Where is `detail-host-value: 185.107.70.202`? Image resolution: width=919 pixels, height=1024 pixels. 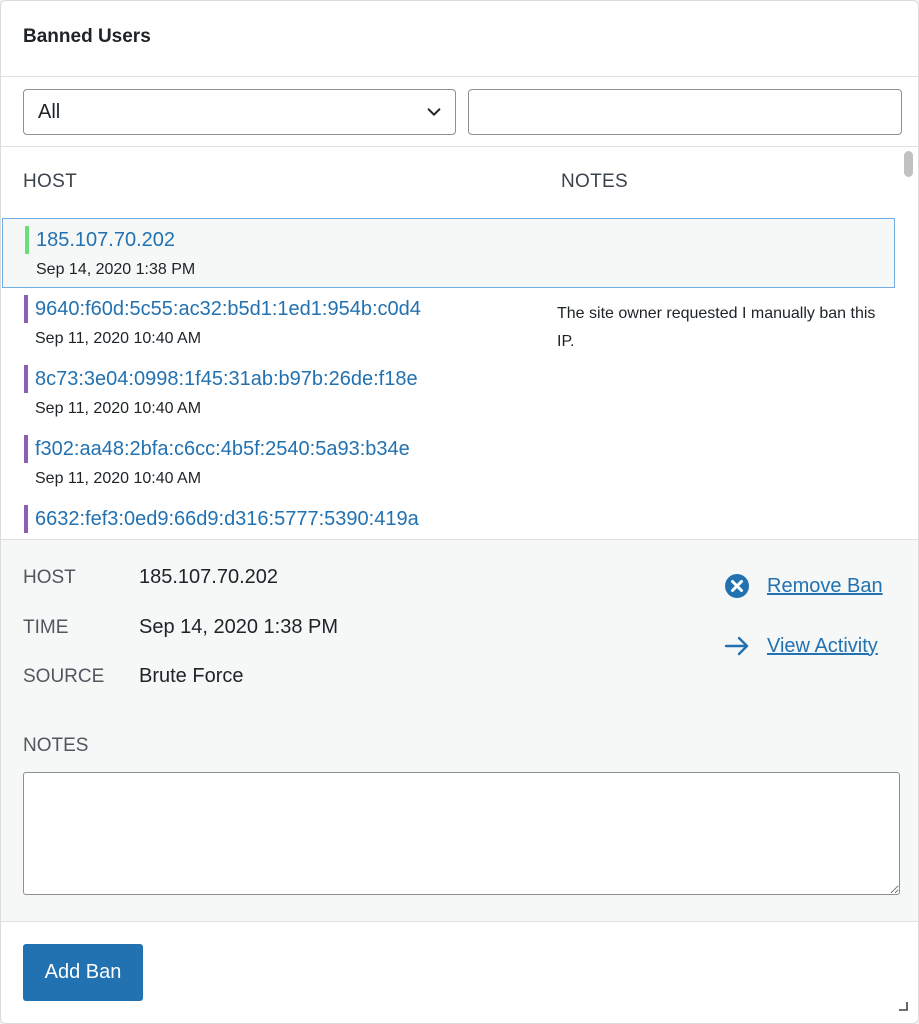
detail-host-value: 185.107.70.202 is located at coordinates (209, 577).